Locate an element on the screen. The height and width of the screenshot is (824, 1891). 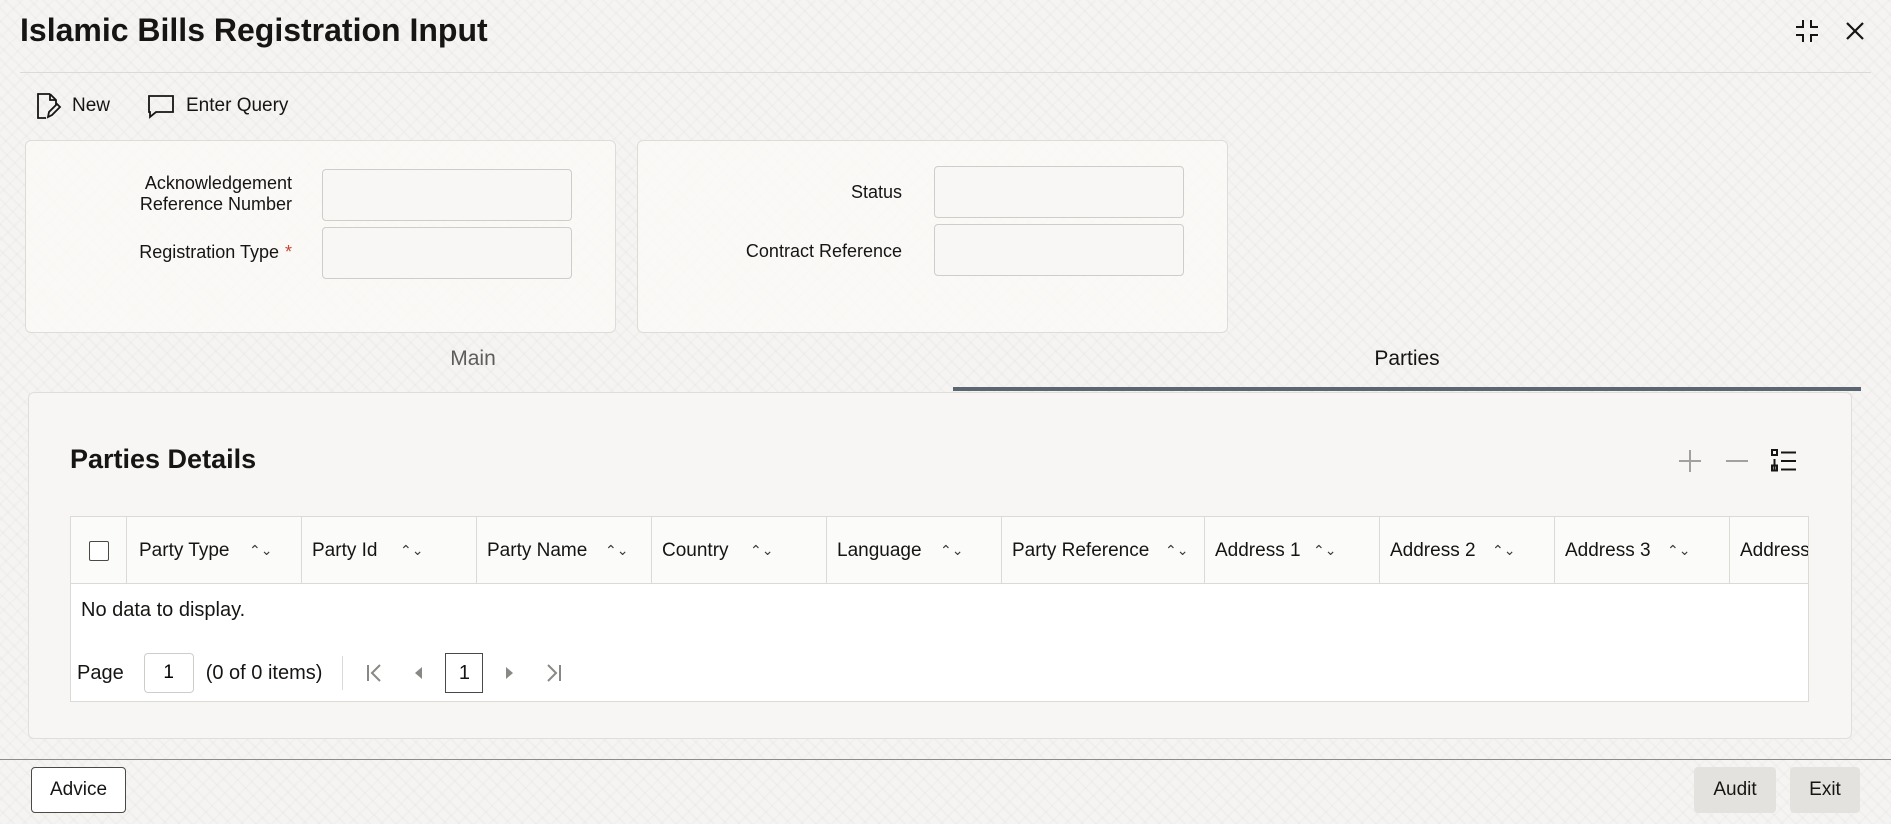
registration-type-input is located at coordinates (447, 253).